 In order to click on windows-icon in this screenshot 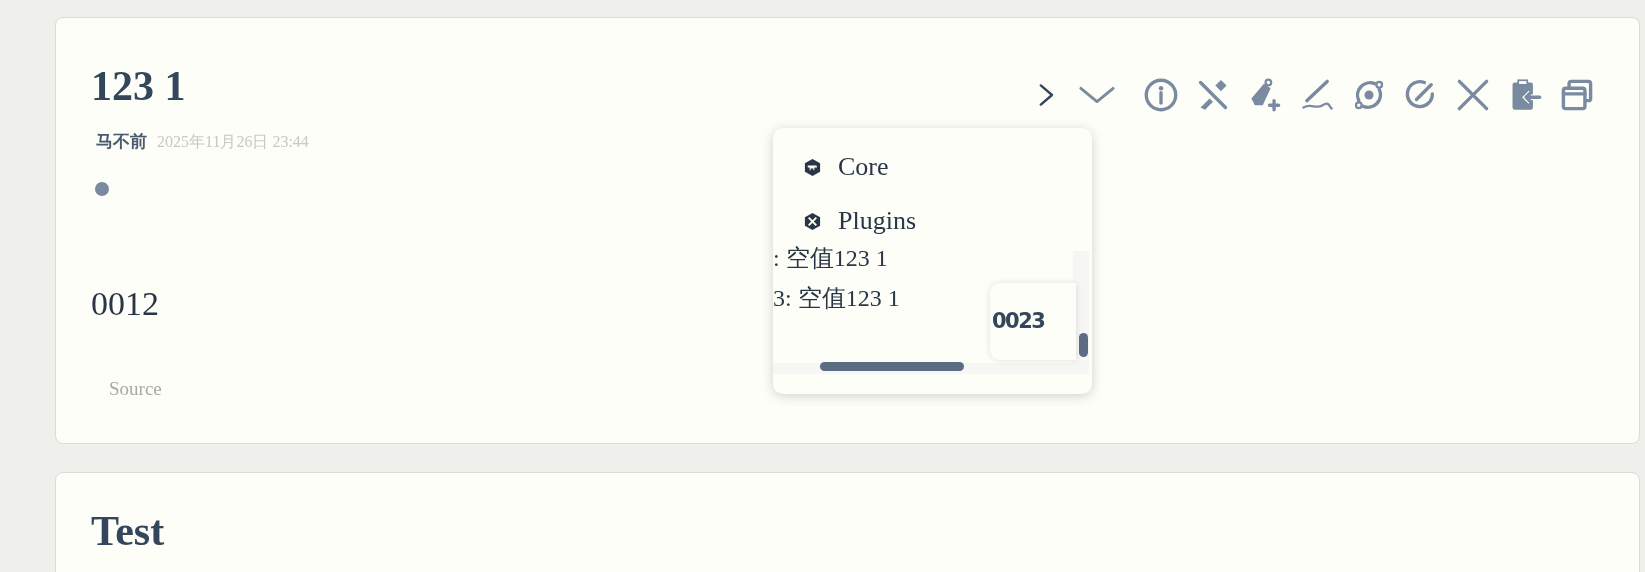, I will do `click(1577, 95)`.